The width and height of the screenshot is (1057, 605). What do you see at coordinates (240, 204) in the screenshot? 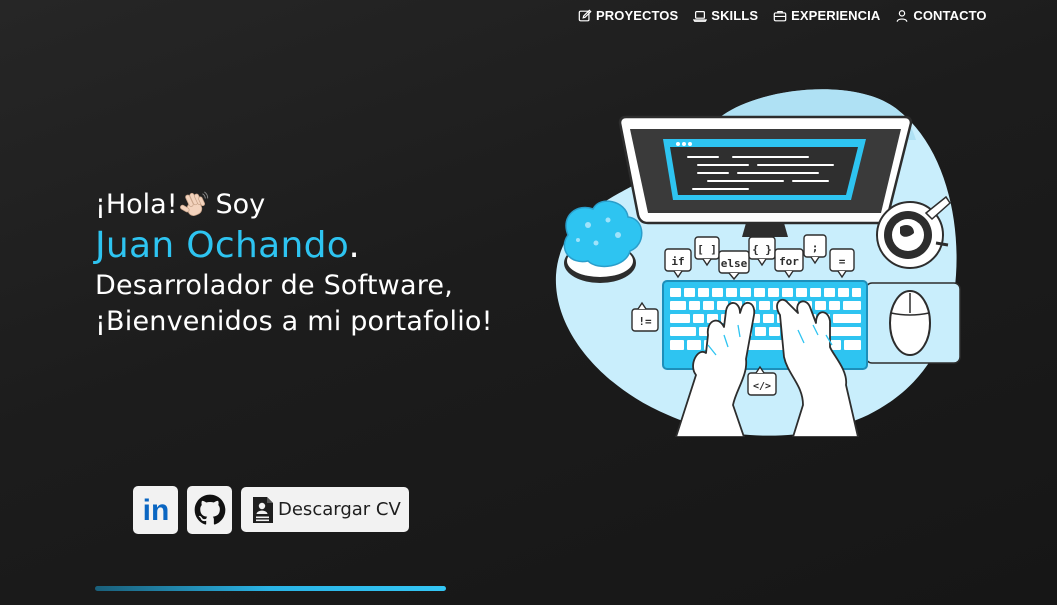
I see `greeting-soy: Soy` at bounding box center [240, 204].